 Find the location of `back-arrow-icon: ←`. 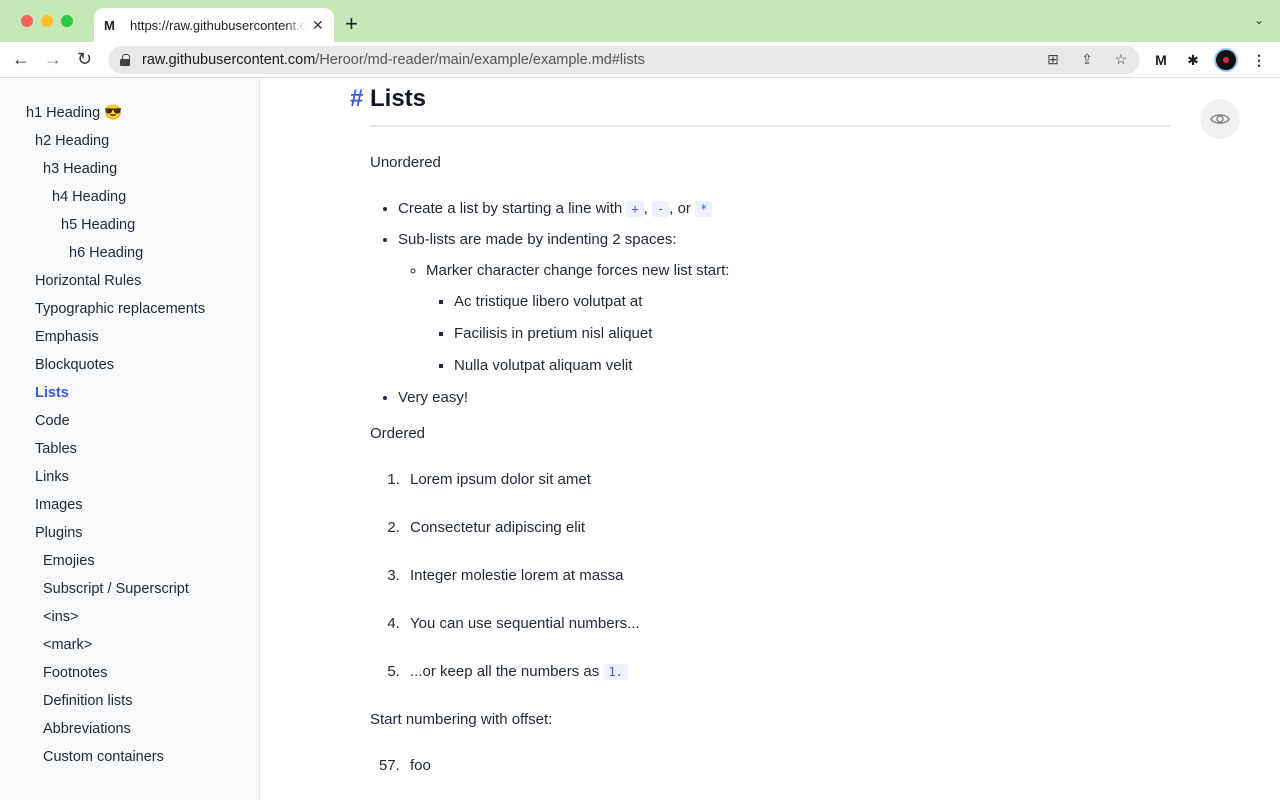

back-arrow-icon: ← is located at coordinates (21, 59).